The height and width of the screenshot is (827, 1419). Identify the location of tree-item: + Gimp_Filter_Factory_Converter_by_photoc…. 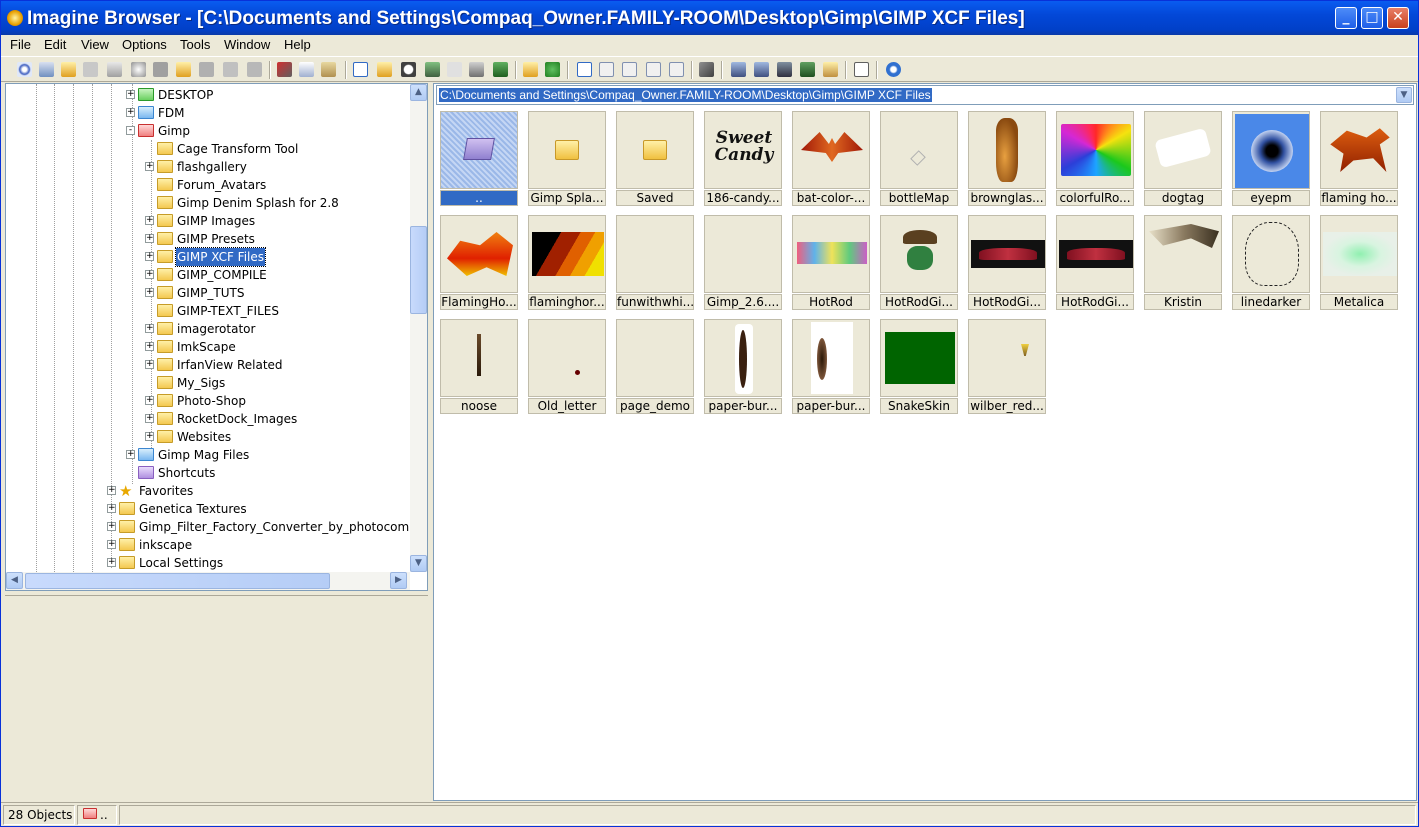
(209, 527).